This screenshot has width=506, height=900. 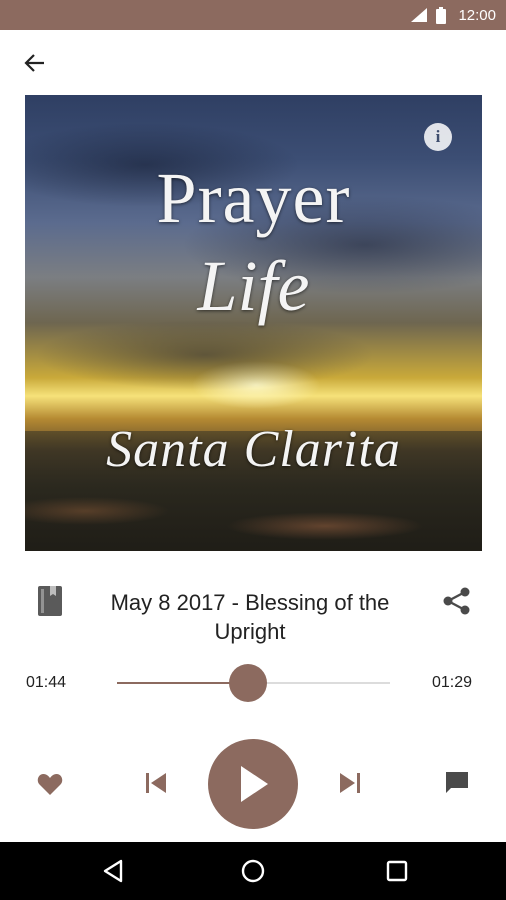 I want to click on skip-next-icon, so click(x=350, y=783).